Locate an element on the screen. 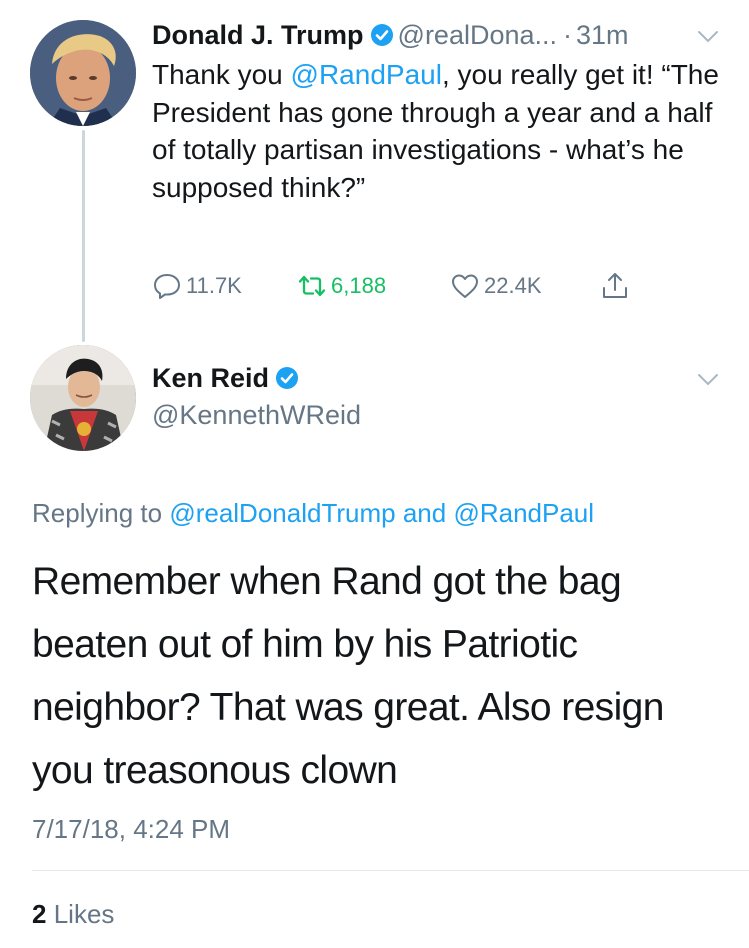  author-name: Donald J. Trump is located at coordinates (258, 35).